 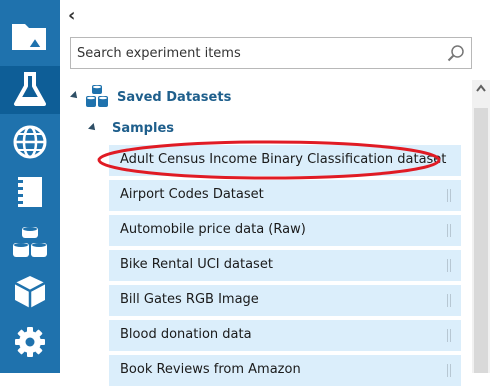 What do you see at coordinates (30, 142) in the screenshot?
I see `web-services-icon` at bounding box center [30, 142].